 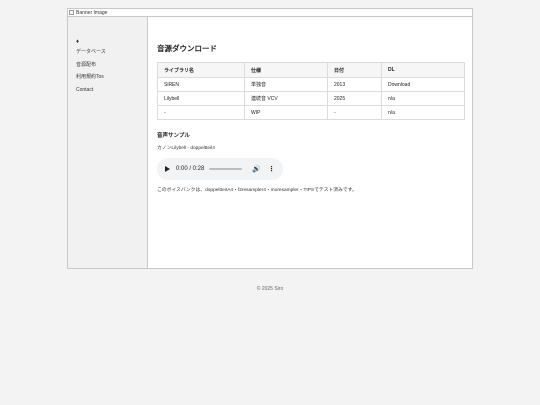 I want to click on table-cell: SiREN, so click(x=201, y=84).